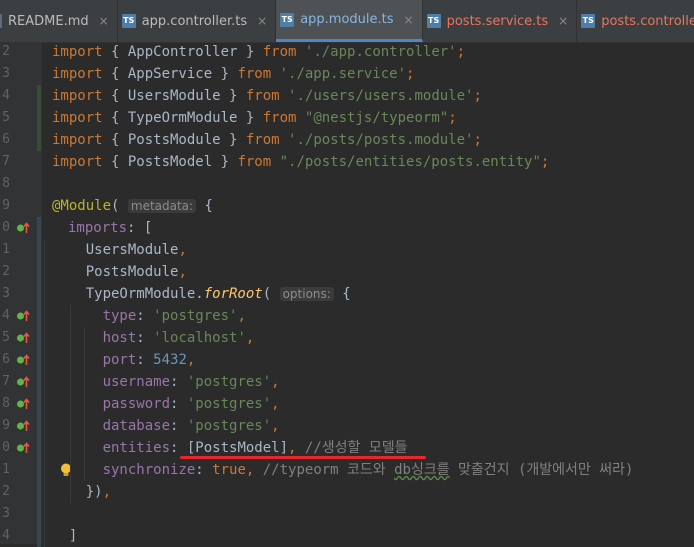  Describe the element at coordinates (342, 294) in the screenshot. I see `code-token: {` at that location.